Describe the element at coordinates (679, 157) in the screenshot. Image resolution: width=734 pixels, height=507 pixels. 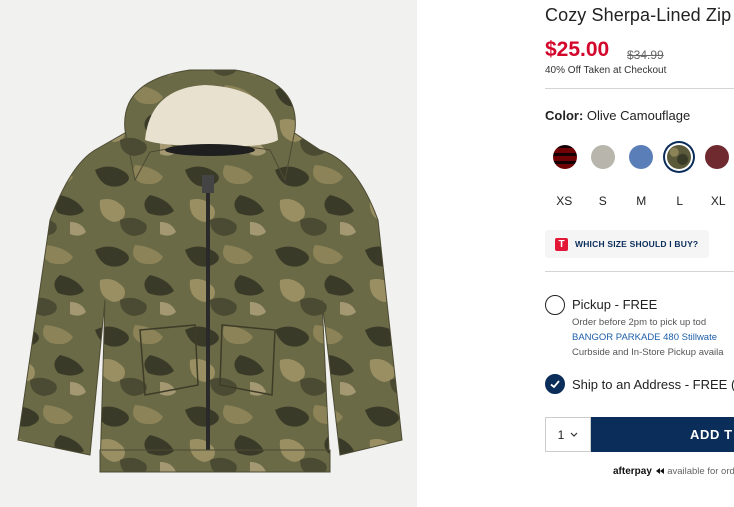
I see `swatch-olive-camouflage` at that location.